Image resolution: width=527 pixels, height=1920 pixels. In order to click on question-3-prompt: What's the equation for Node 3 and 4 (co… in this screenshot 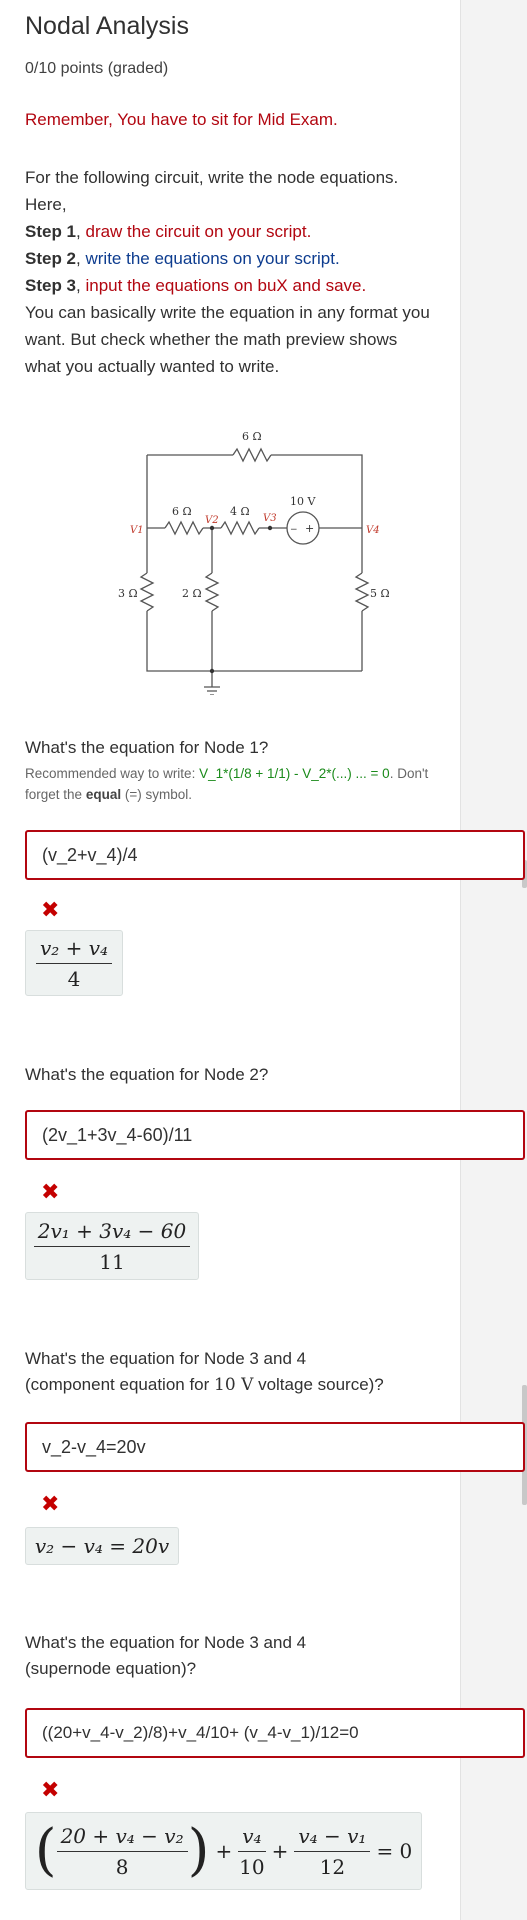, I will do `click(204, 1372)`.